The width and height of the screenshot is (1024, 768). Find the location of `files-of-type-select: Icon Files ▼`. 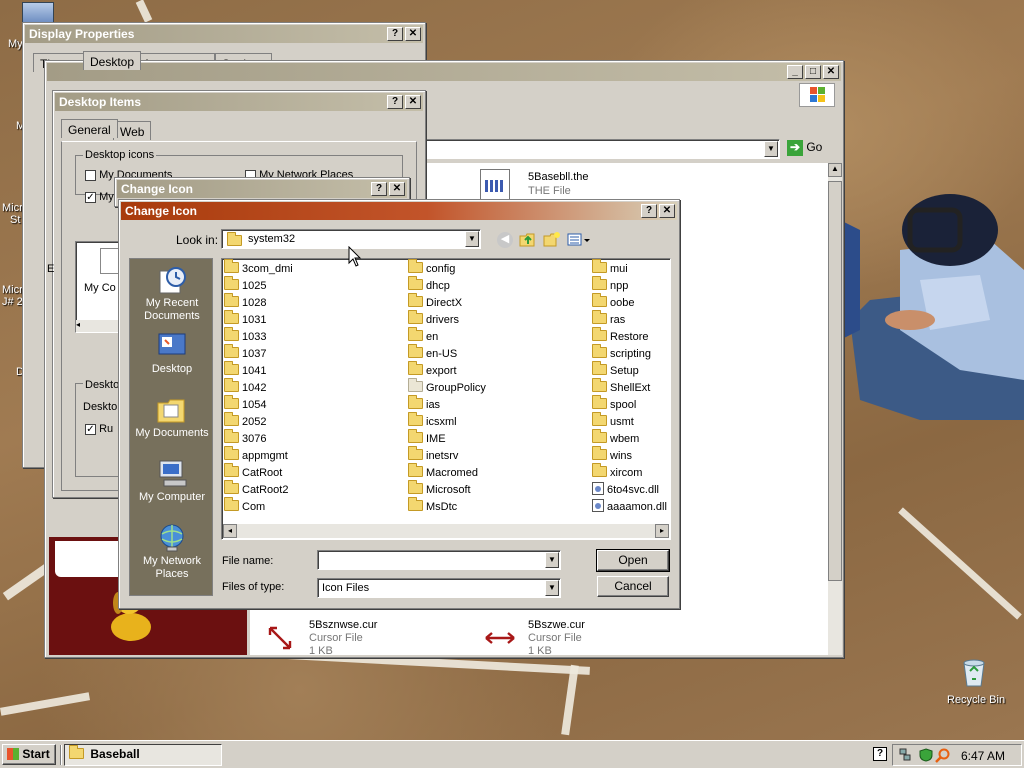

files-of-type-select: Icon Files ▼ is located at coordinates (439, 588).